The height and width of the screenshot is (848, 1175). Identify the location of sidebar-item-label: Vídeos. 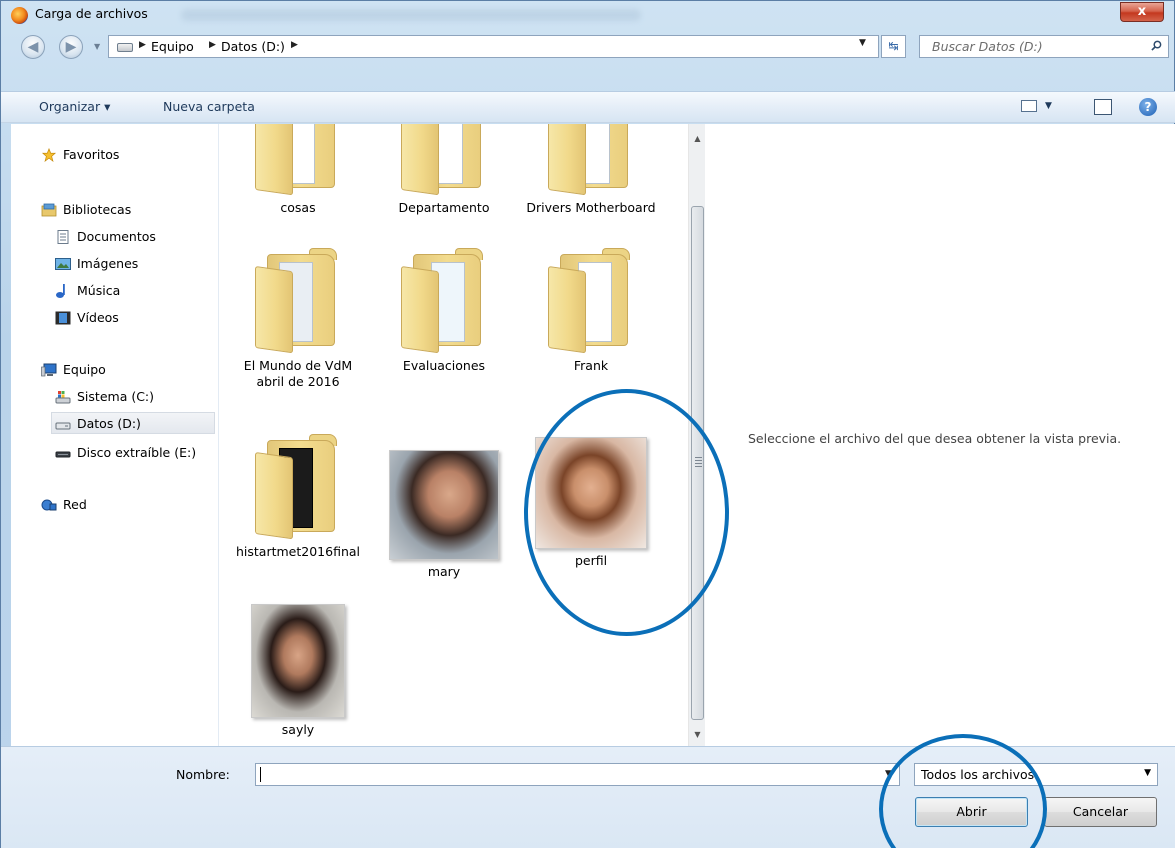
(98, 317).